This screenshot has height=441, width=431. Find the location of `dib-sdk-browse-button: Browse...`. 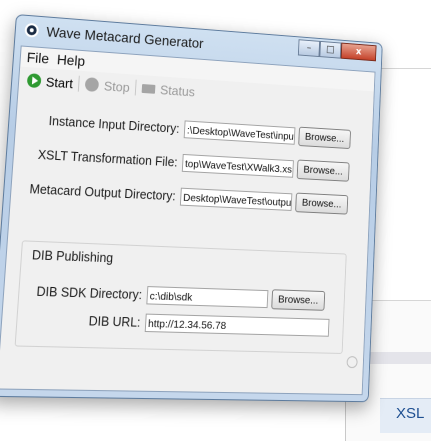

dib-sdk-browse-button: Browse... is located at coordinates (298, 300).